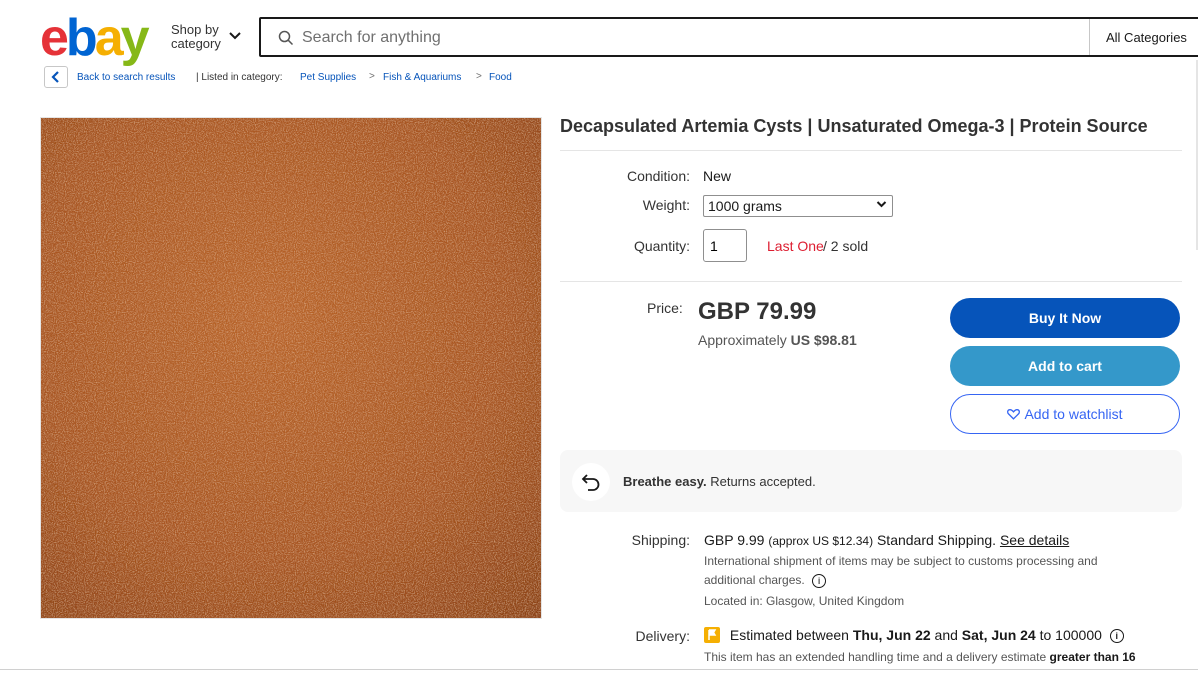 This screenshot has height=674, width=1198. Describe the element at coordinates (422, 77) in the screenshot. I see `breadcrumb-fish-aquariums: Fish & Aquariums` at that location.